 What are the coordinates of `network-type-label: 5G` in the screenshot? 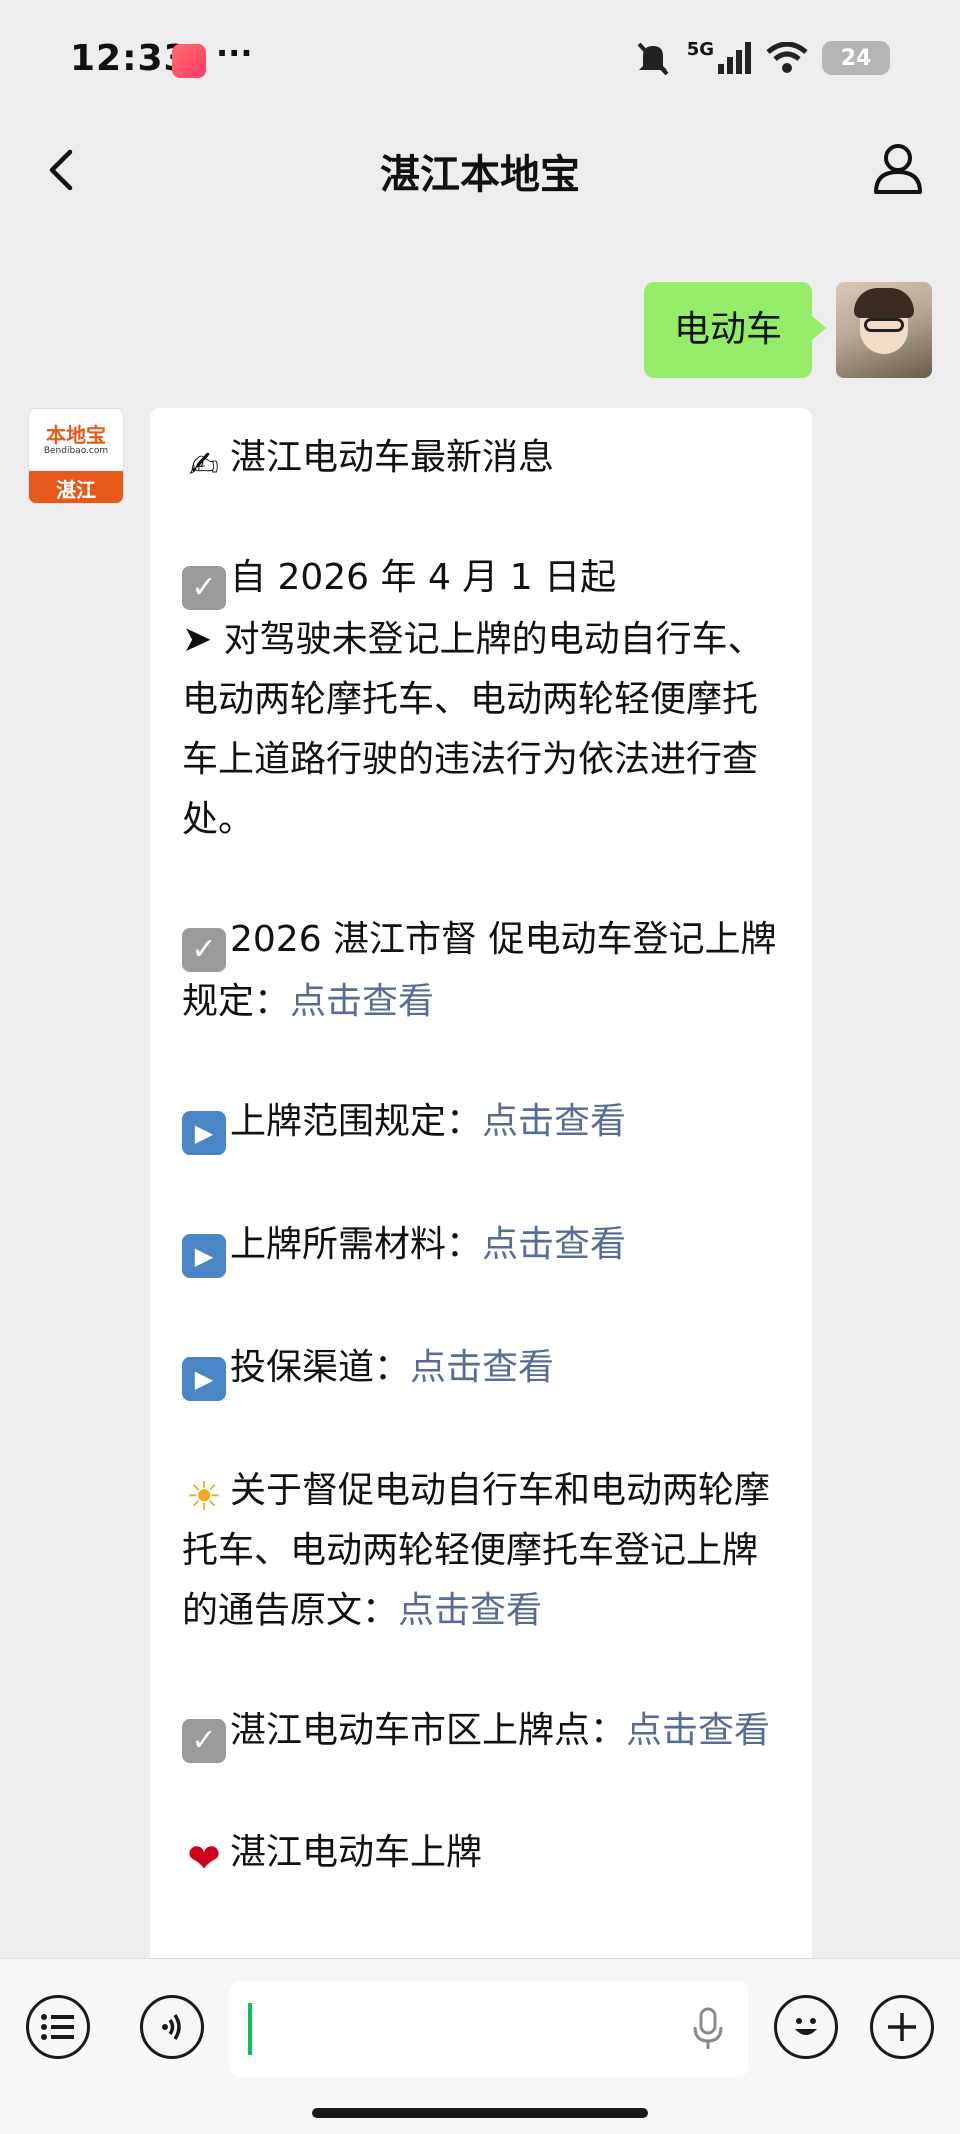 It's located at (700, 49).